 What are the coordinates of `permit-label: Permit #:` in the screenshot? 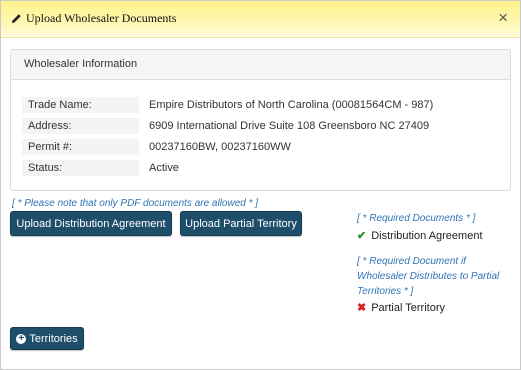 It's located at (80, 147).